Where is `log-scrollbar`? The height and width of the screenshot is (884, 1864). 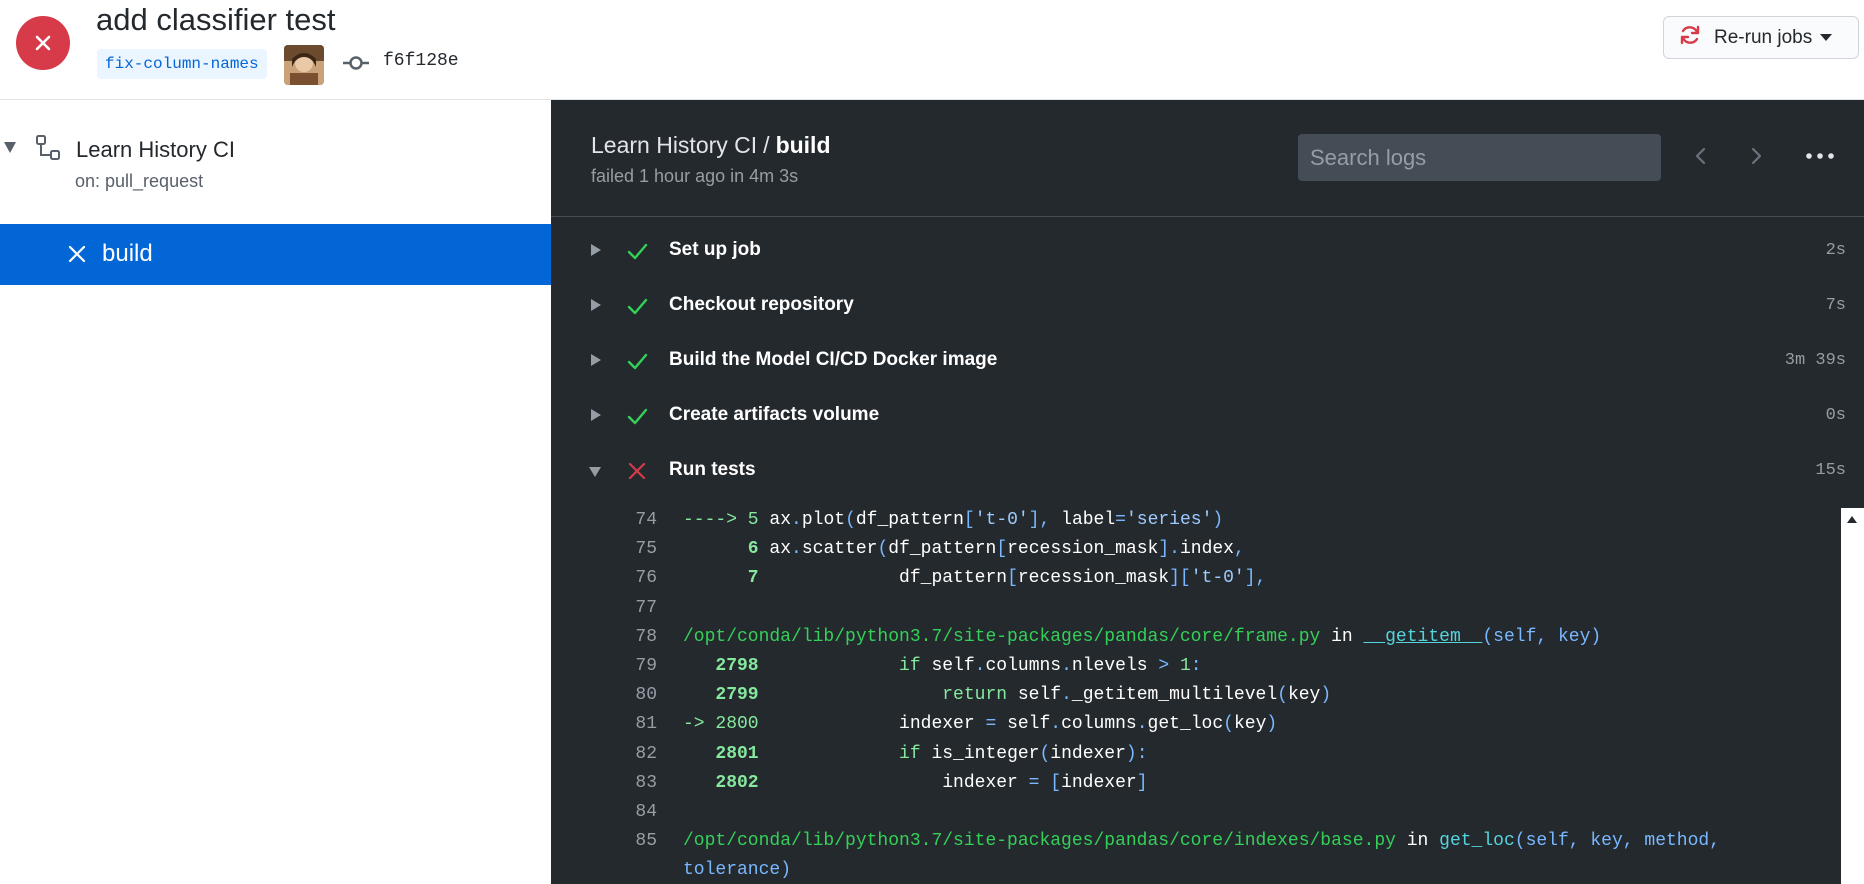
log-scrollbar is located at coordinates (1852, 696).